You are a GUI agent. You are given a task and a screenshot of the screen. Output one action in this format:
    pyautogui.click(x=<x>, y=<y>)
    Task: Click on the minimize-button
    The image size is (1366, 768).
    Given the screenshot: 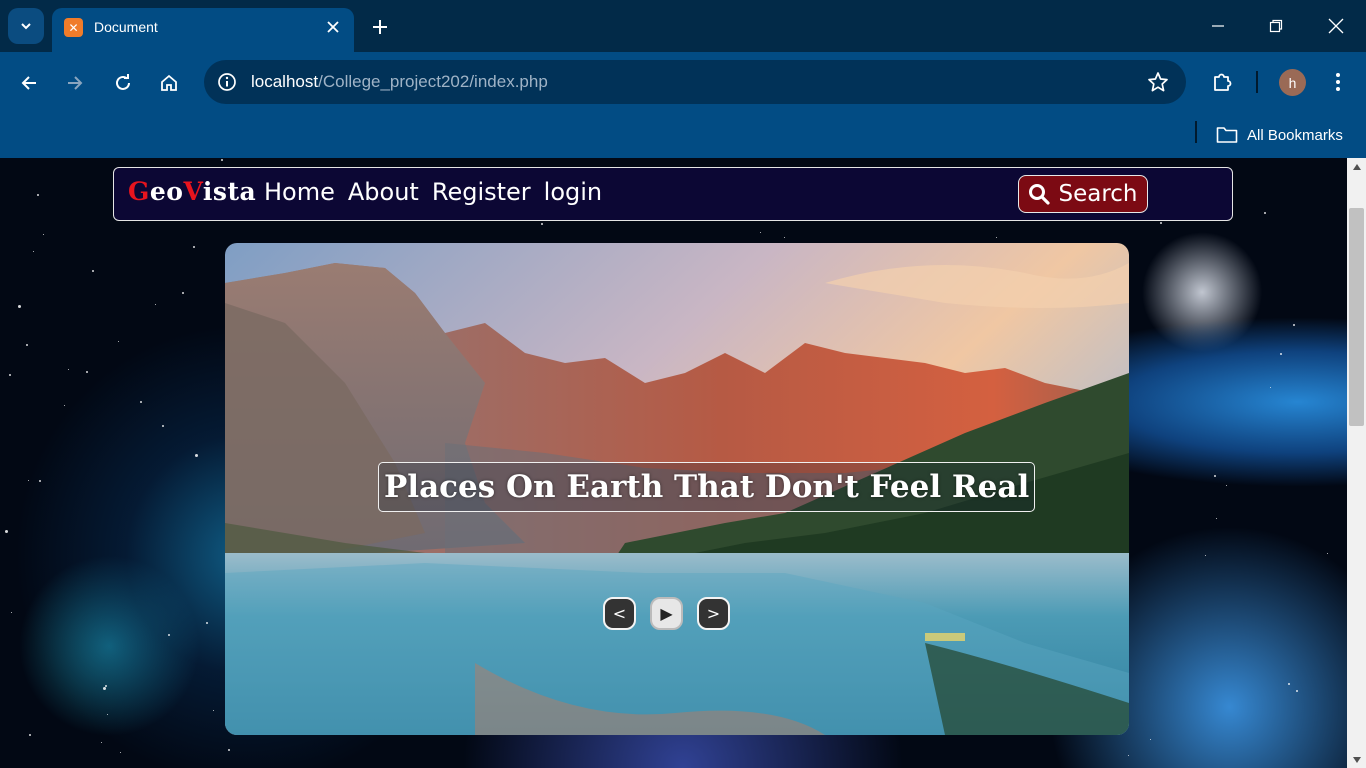 What is the action you would take?
    pyautogui.click(x=1218, y=26)
    